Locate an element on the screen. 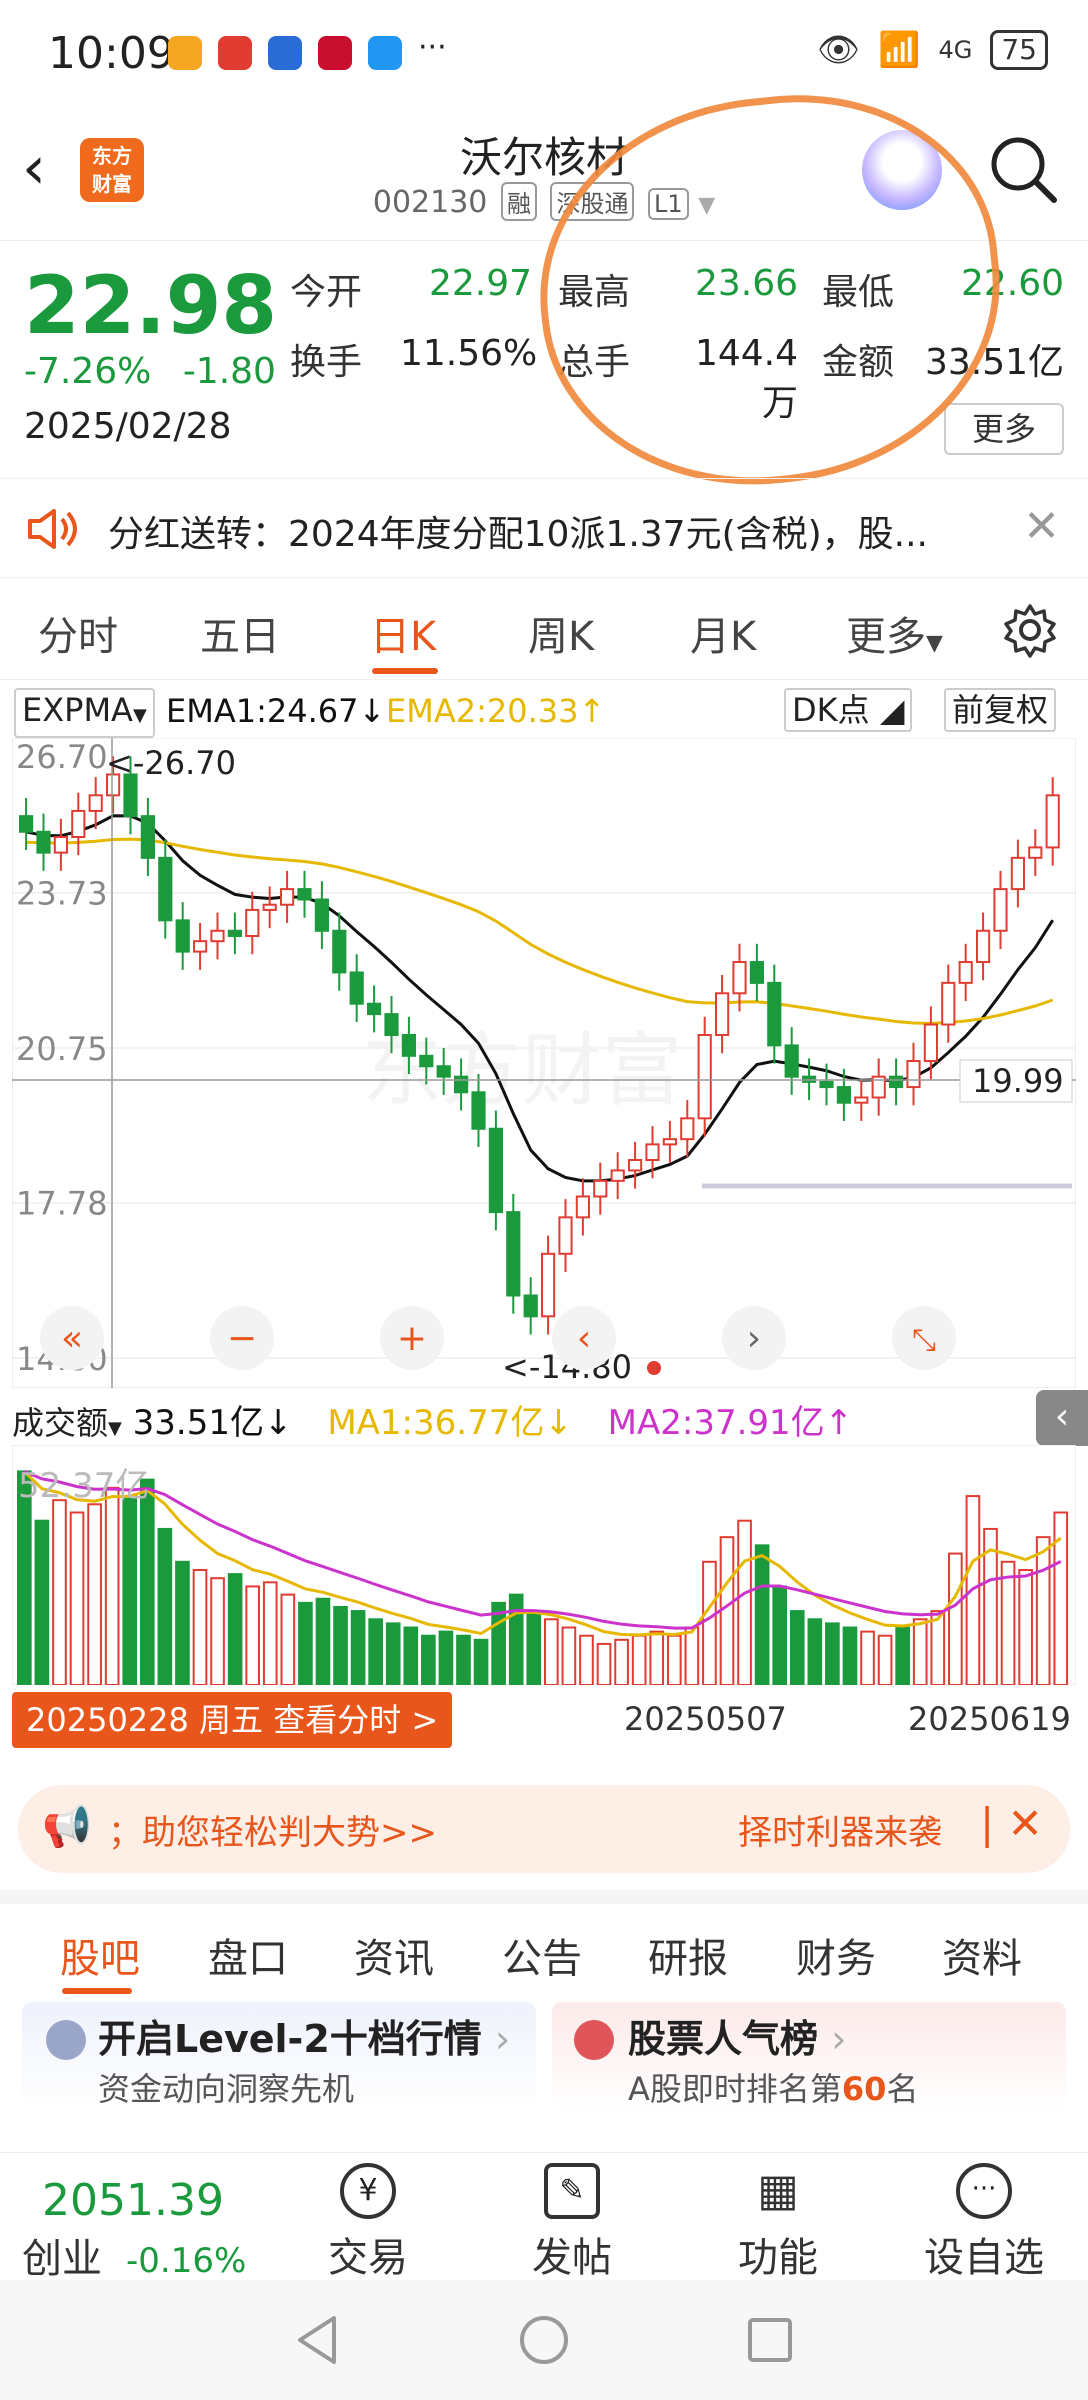 Image resolution: width=1088 pixels, height=2400 pixels. index-ticker: 2051.39 创业 -0.16% is located at coordinates (134, 2229).